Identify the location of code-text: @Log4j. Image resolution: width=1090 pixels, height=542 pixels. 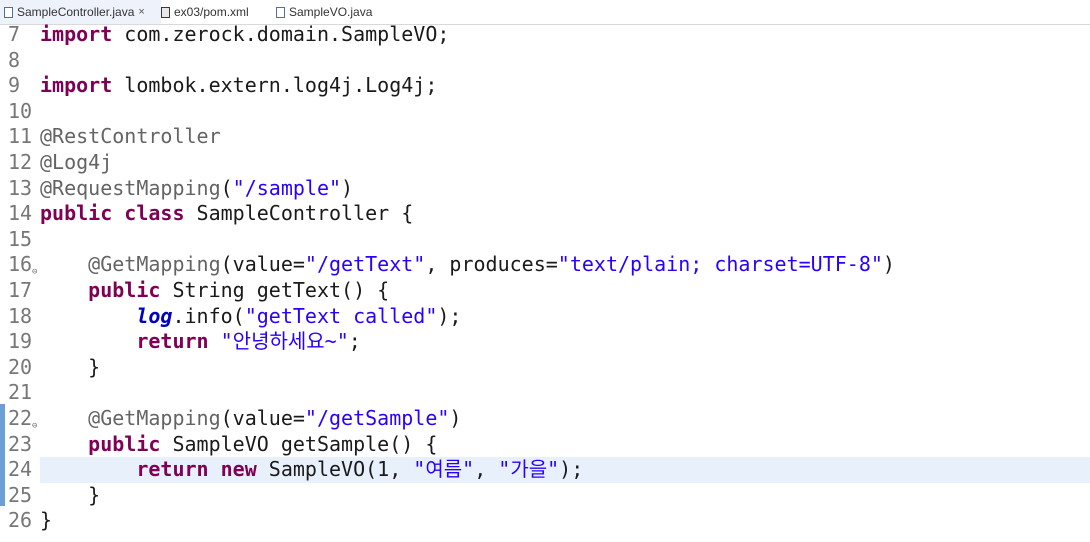
(76, 162).